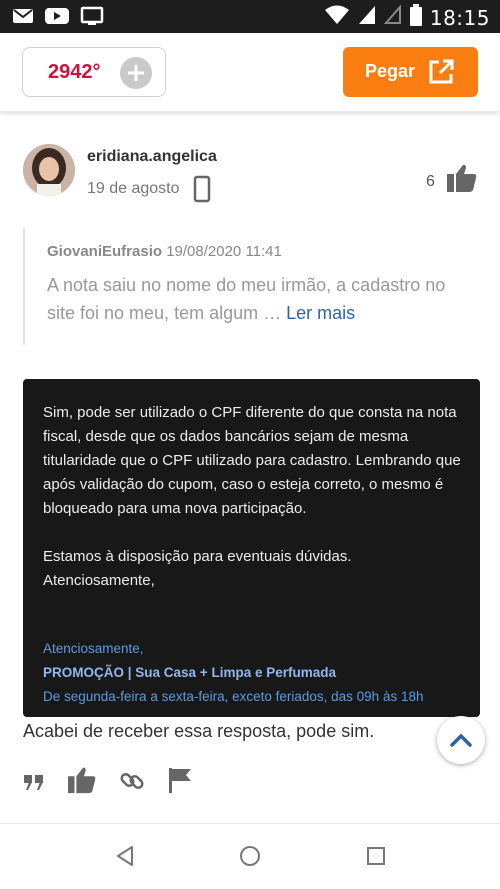  I want to click on signal-icon, so click(367, 17).